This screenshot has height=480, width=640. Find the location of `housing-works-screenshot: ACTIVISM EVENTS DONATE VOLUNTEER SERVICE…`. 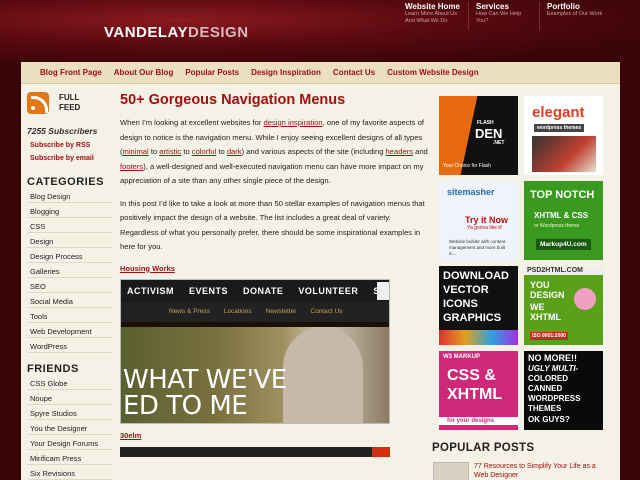

housing-works-screenshot: ACTIVISM EVENTS DONATE VOLUNTEER SERVICE… is located at coordinates (255, 351).